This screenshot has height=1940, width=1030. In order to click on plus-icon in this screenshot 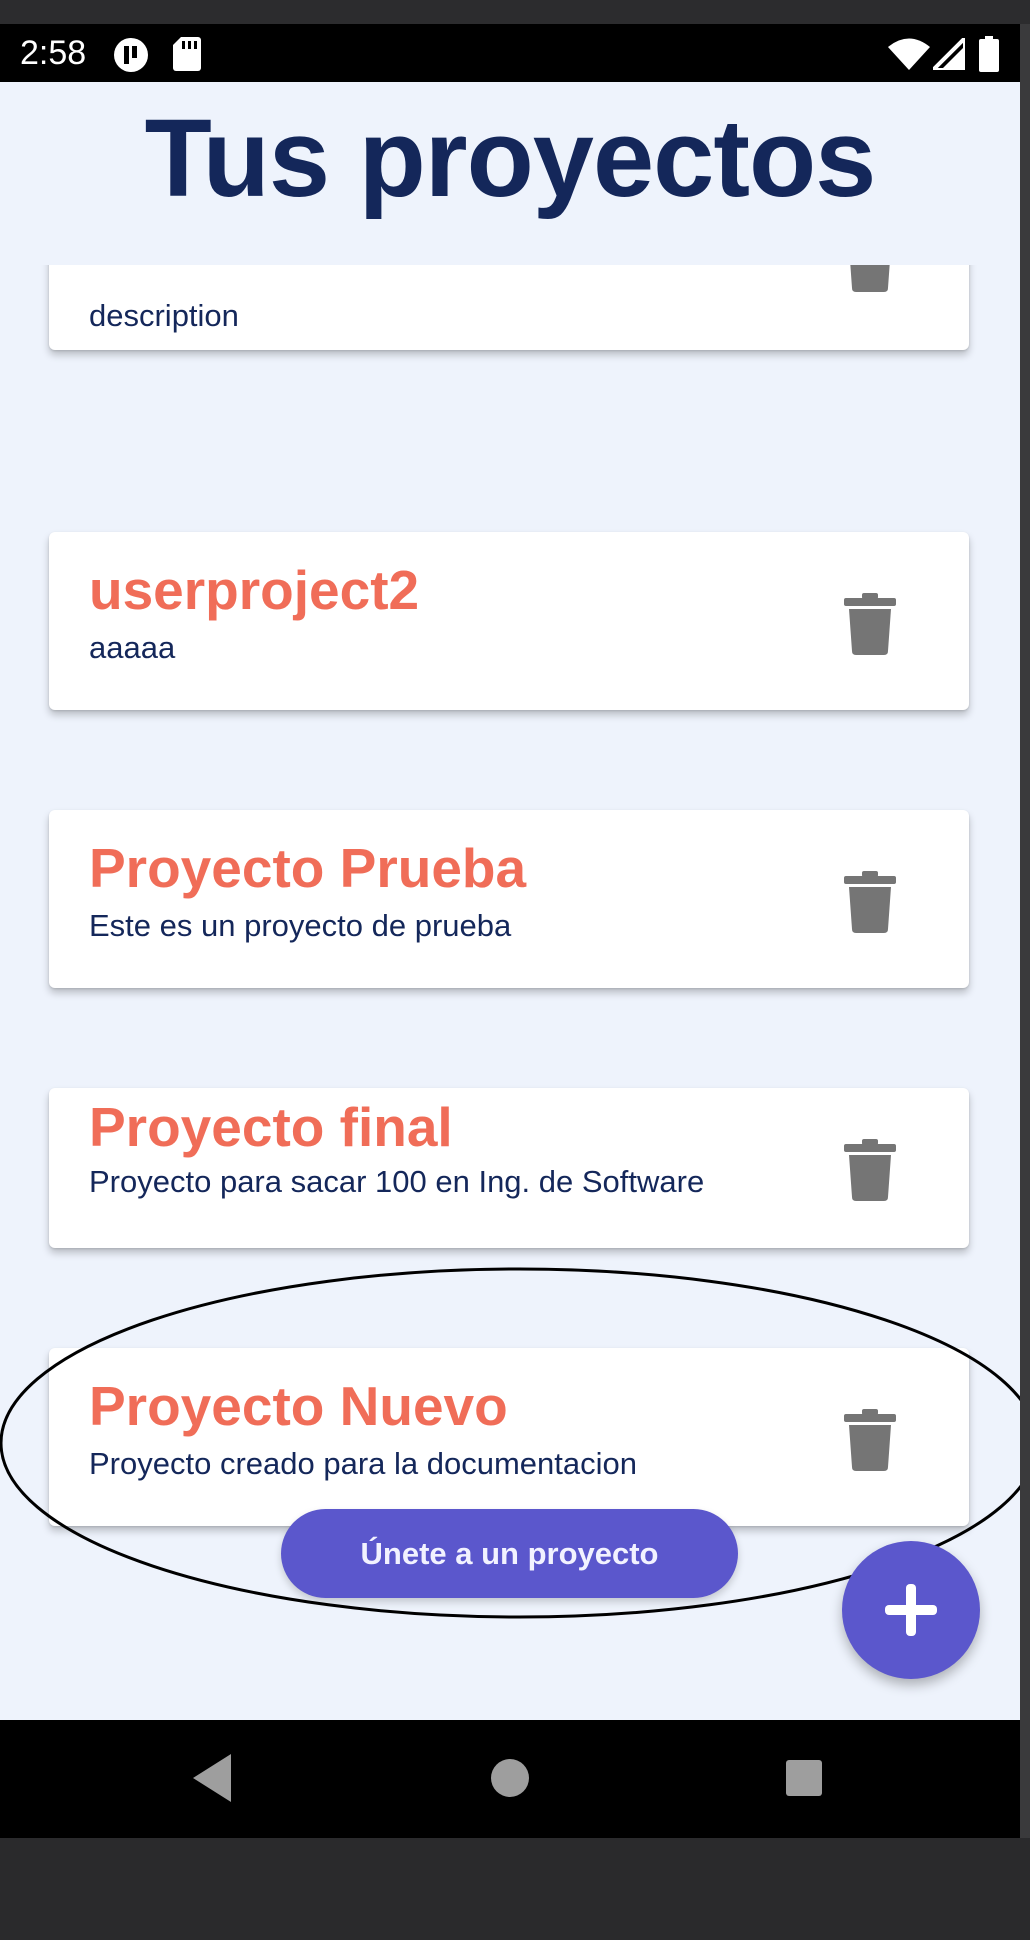, I will do `click(911, 1610)`.